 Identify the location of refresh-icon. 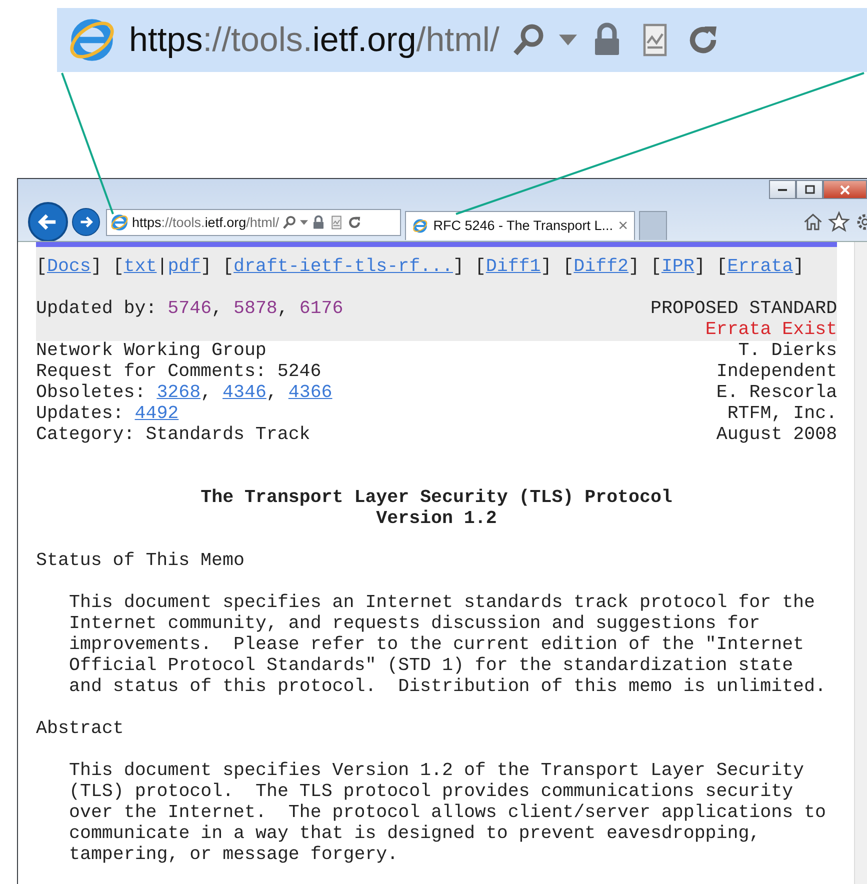
(354, 222).